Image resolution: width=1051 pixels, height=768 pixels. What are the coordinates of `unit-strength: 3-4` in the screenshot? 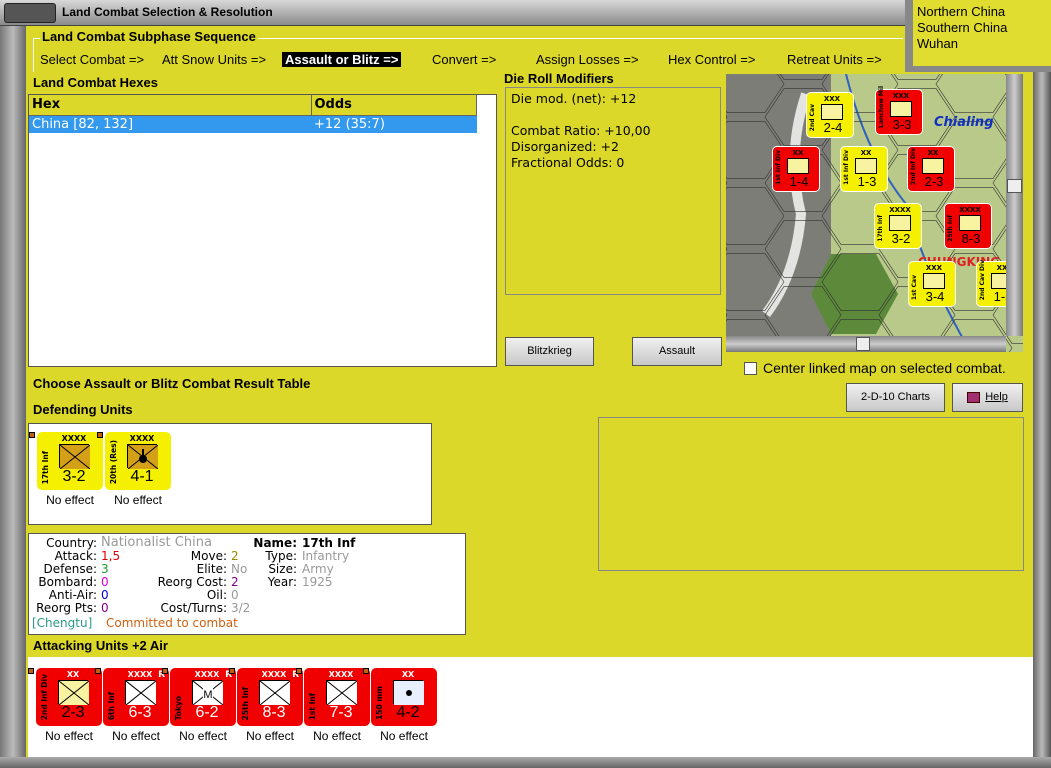 It's located at (935, 296).